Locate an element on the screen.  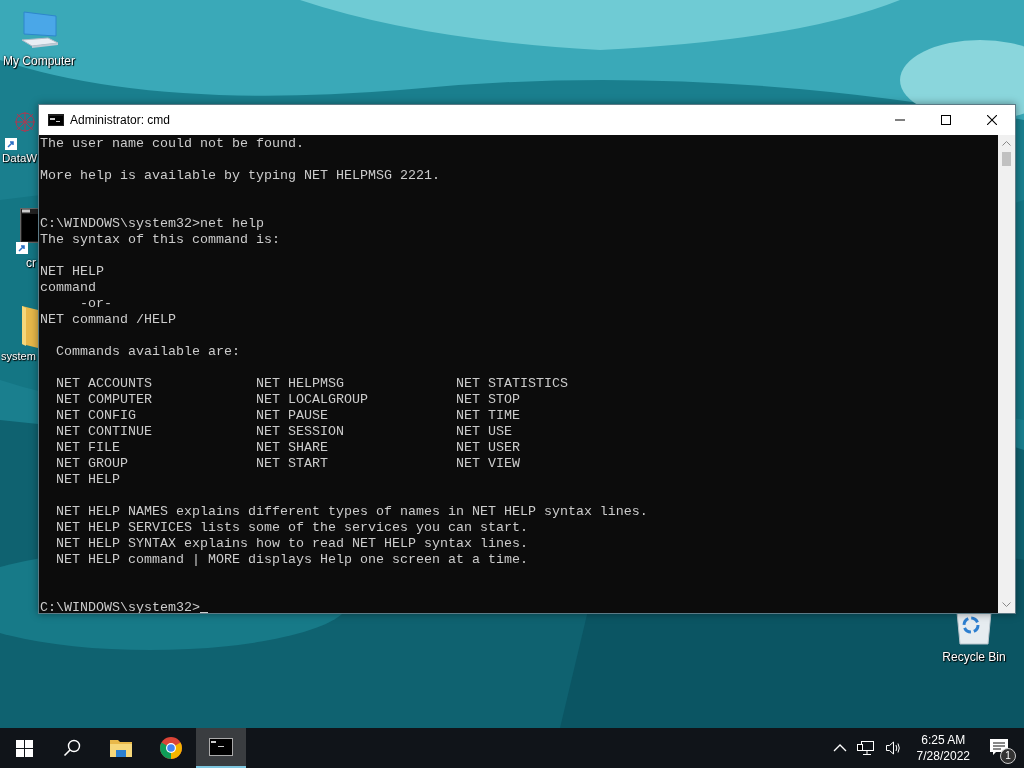
search-icon is located at coordinates (72, 748).